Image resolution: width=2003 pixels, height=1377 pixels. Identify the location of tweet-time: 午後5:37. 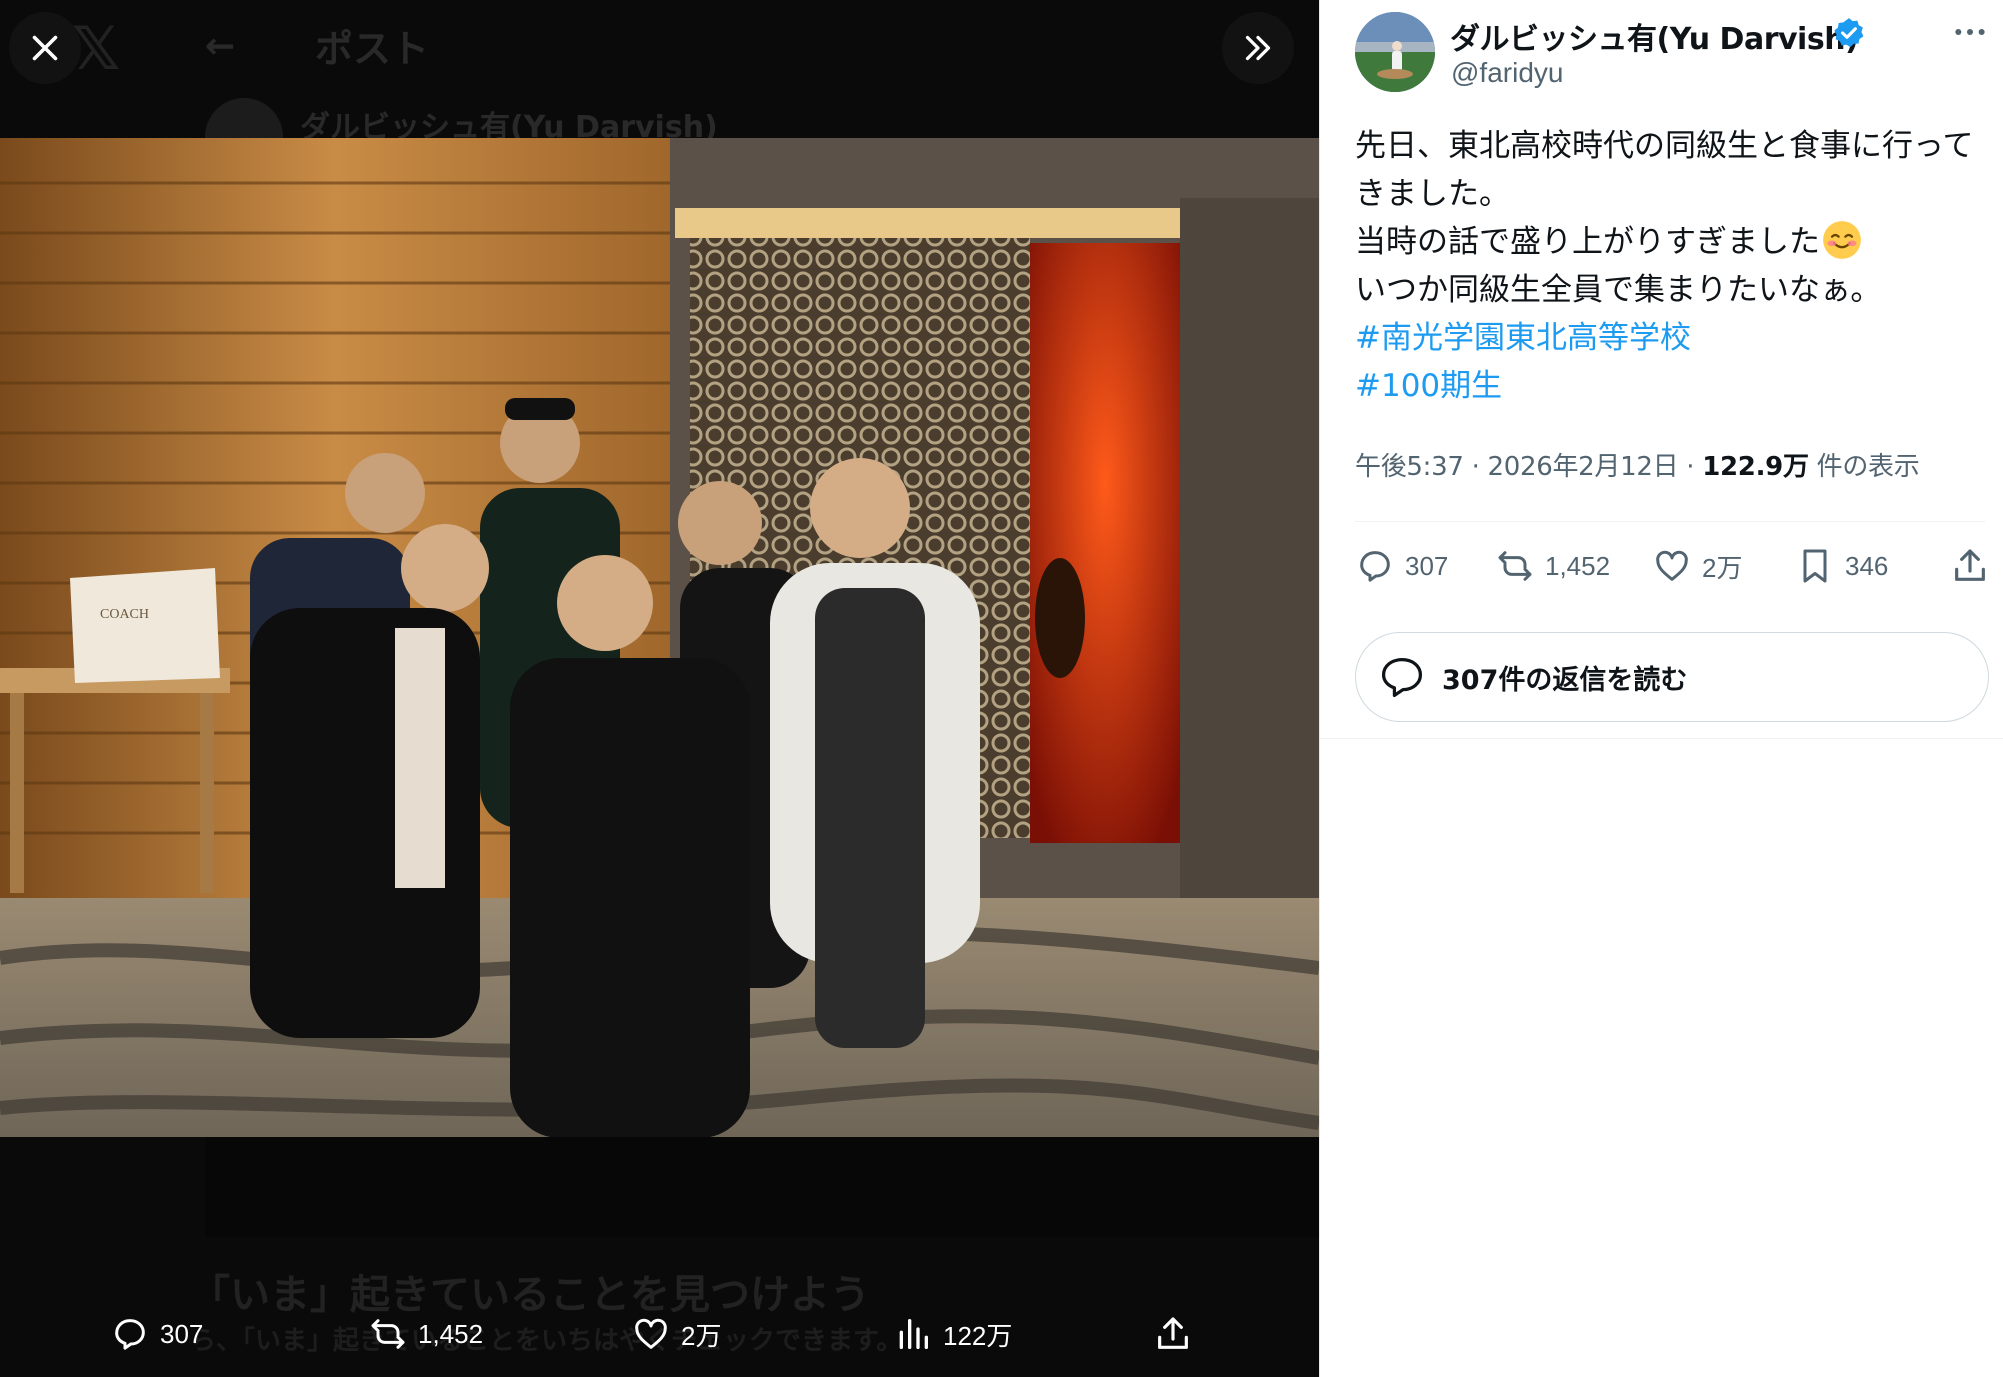
(1409, 467).